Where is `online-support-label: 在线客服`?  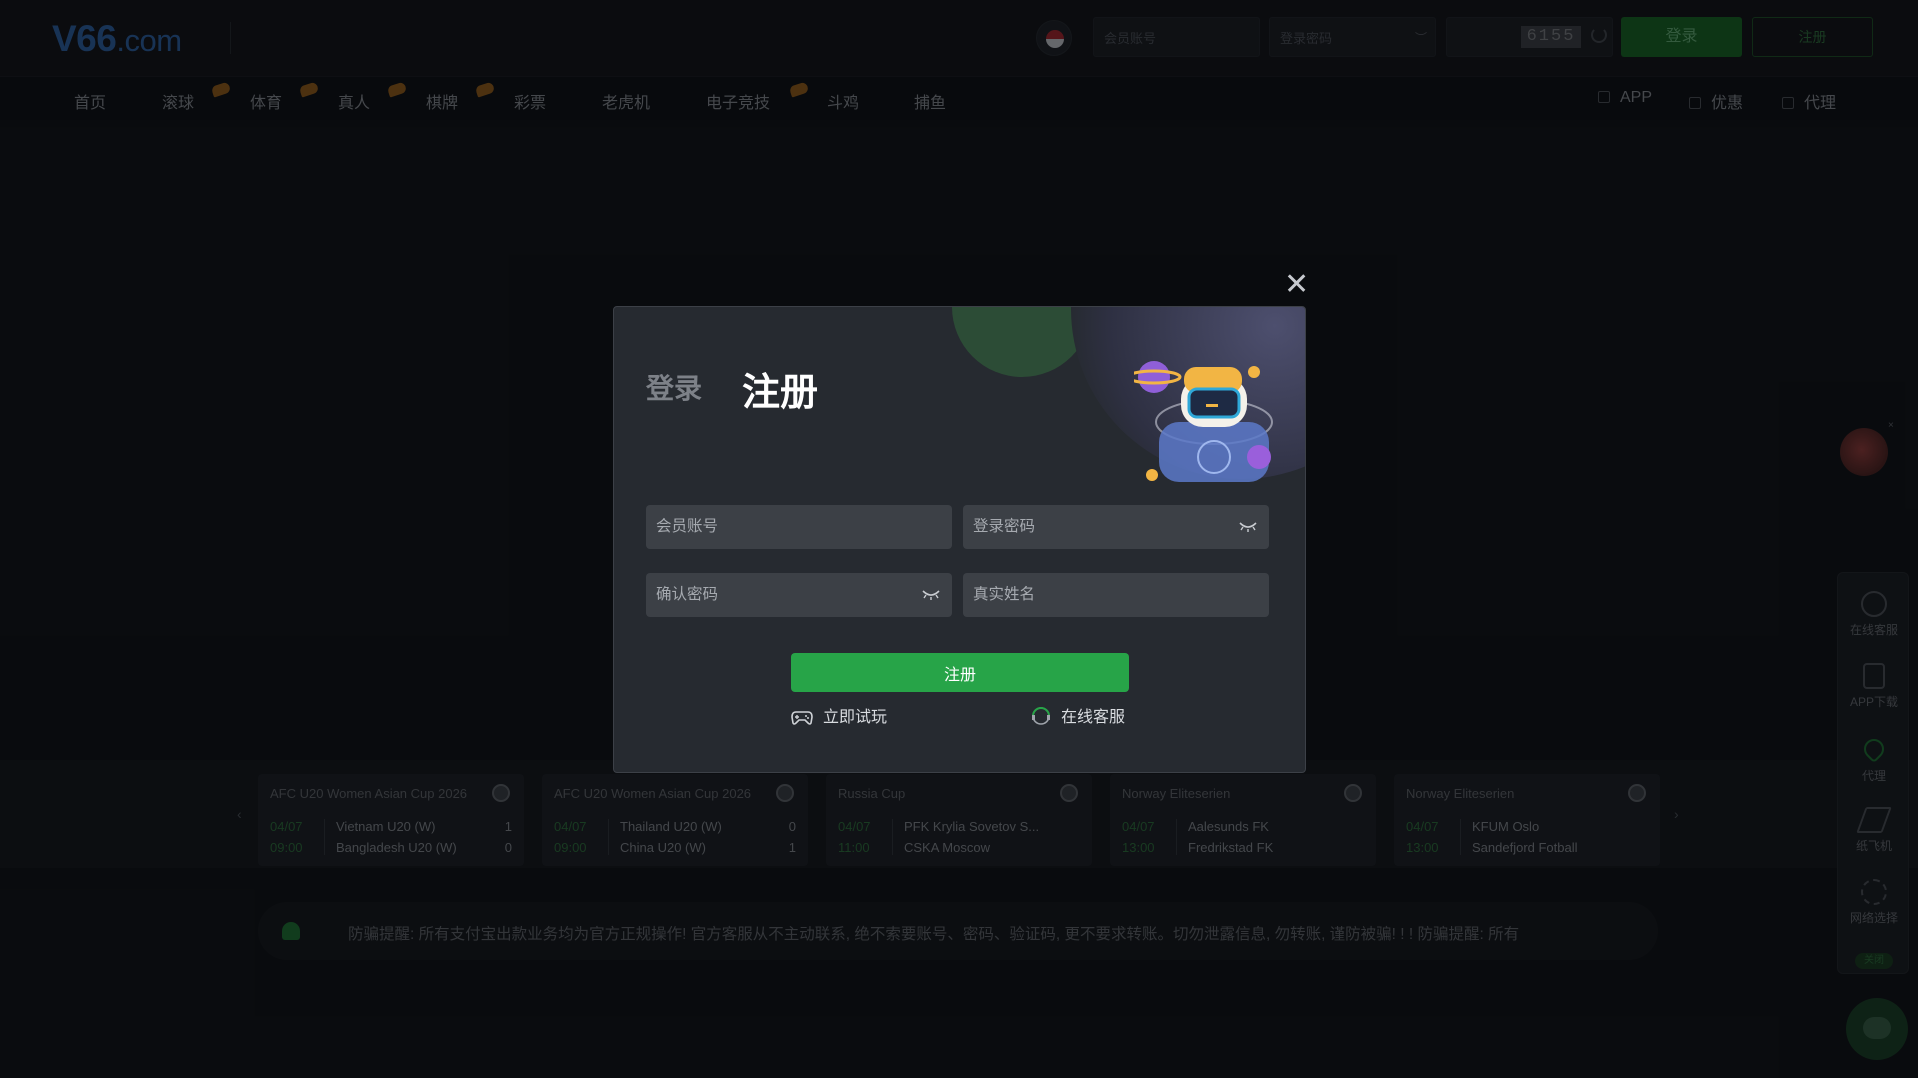
online-support-label: 在线客服 is located at coordinates (1093, 717).